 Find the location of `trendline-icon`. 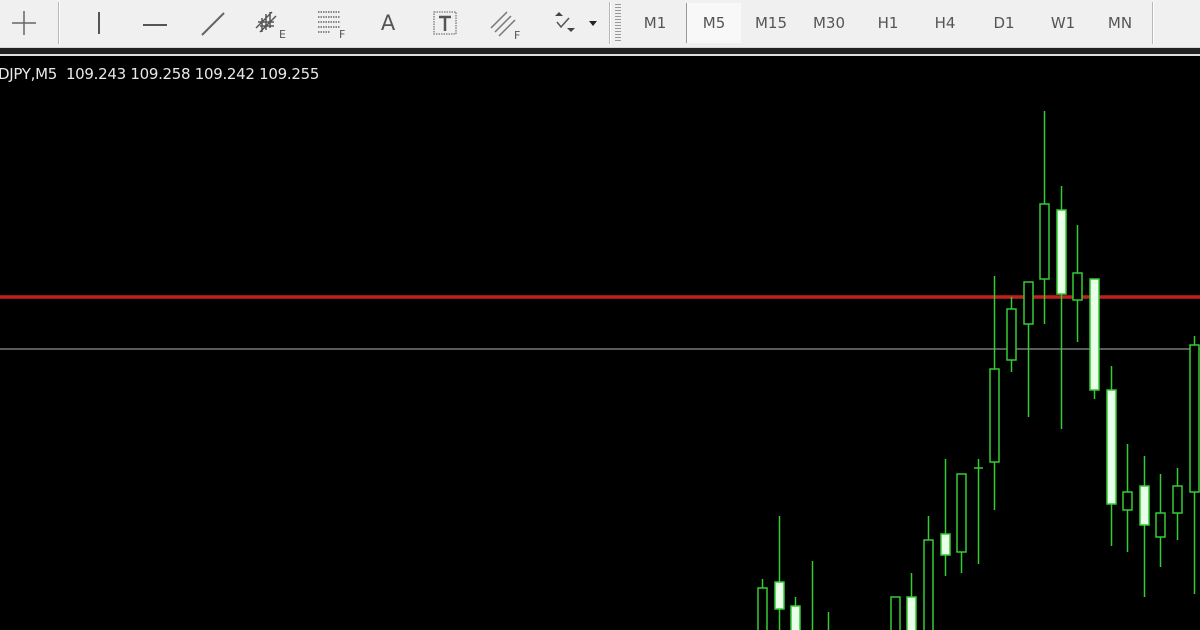

trendline-icon is located at coordinates (213, 24).